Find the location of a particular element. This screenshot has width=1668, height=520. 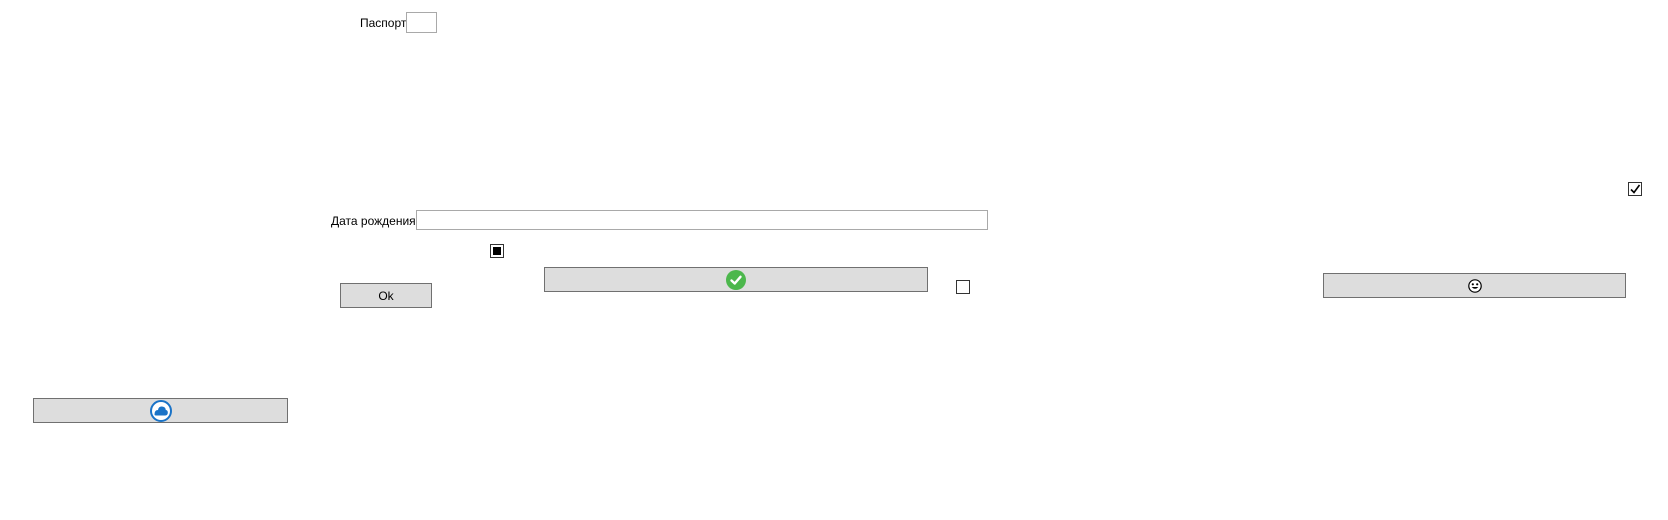

smiley-button is located at coordinates (1474, 285).